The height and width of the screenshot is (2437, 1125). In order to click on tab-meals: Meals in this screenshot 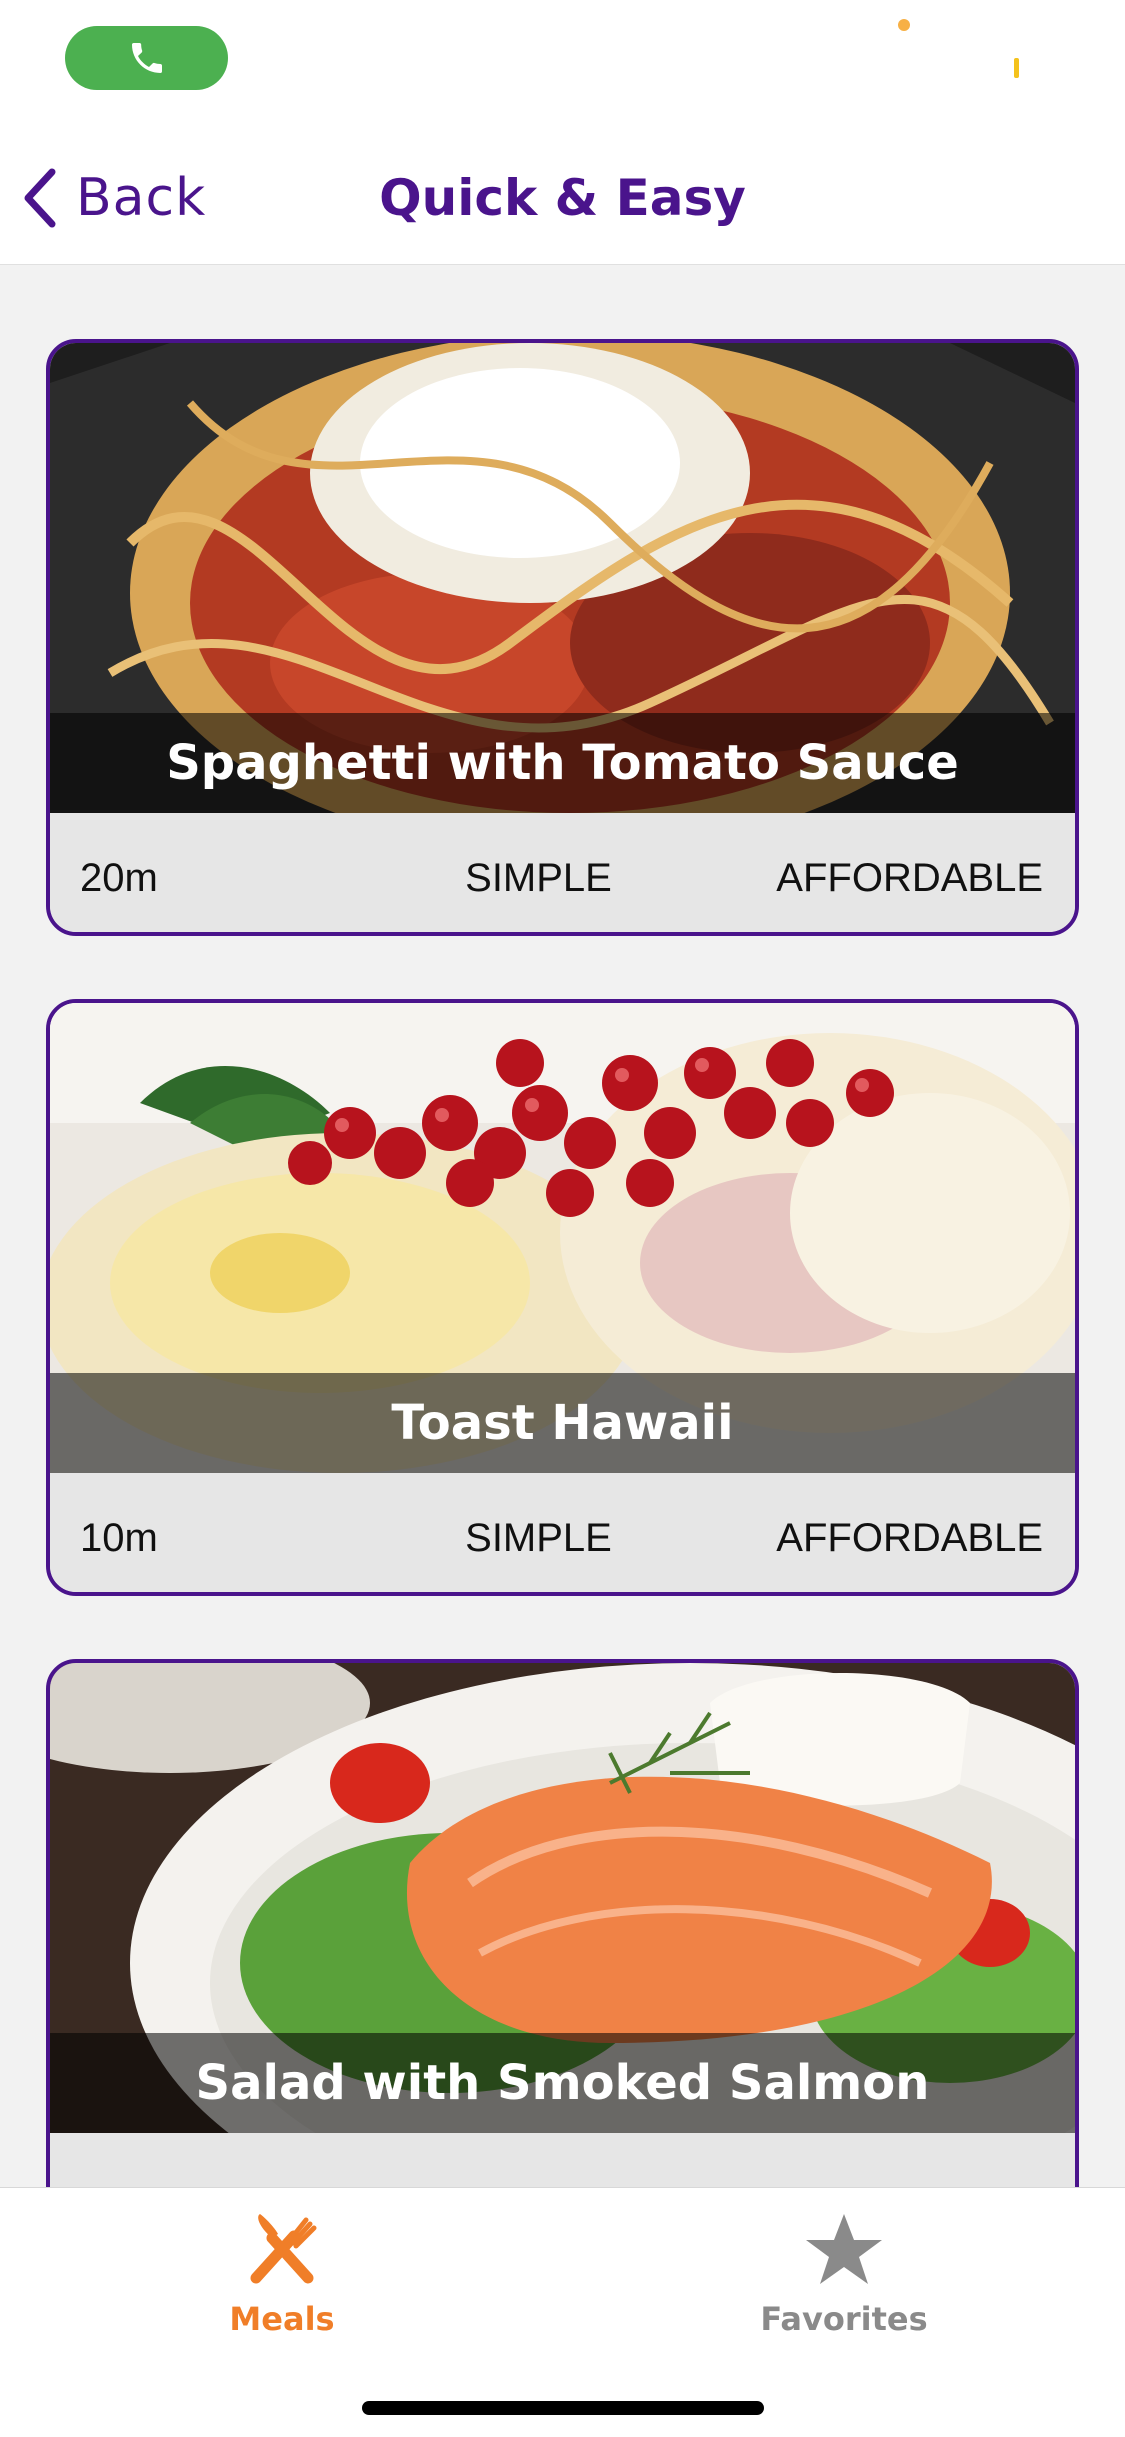, I will do `click(282, 2273)`.